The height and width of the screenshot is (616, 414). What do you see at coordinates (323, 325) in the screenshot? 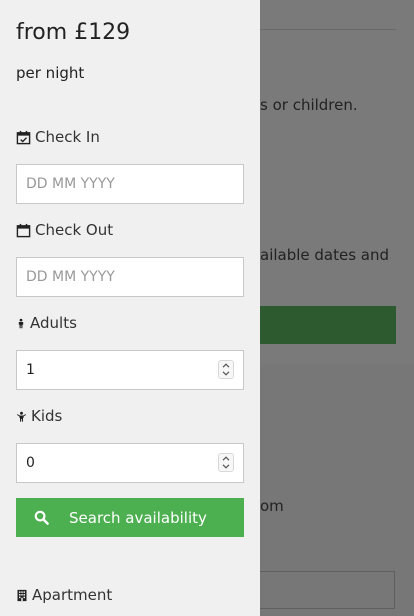
I see `background-button` at bounding box center [323, 325].